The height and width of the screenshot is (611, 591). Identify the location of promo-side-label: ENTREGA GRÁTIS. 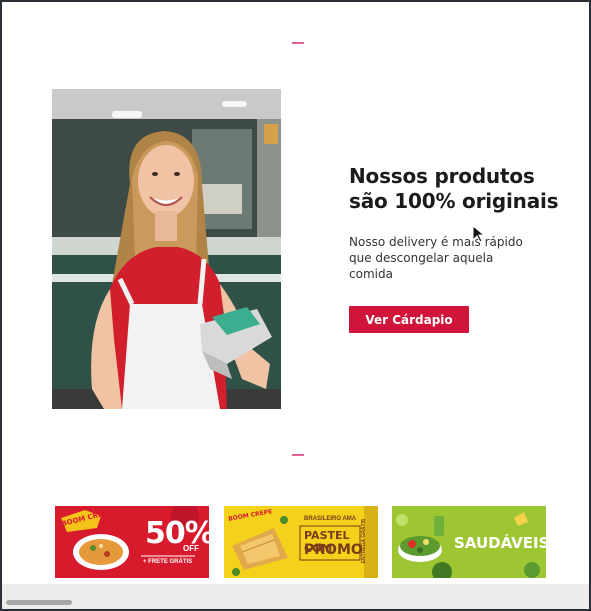
(364, 541).